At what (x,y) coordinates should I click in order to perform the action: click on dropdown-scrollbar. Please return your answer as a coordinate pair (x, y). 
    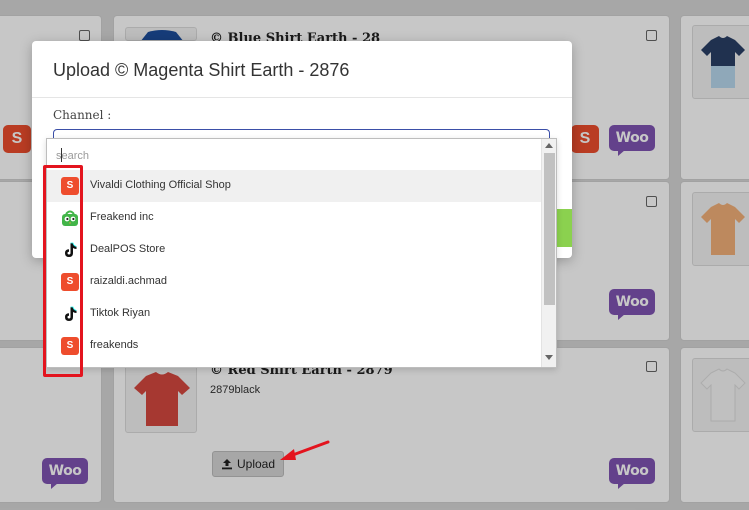
    Looking at the image, I should click on (548, 253).